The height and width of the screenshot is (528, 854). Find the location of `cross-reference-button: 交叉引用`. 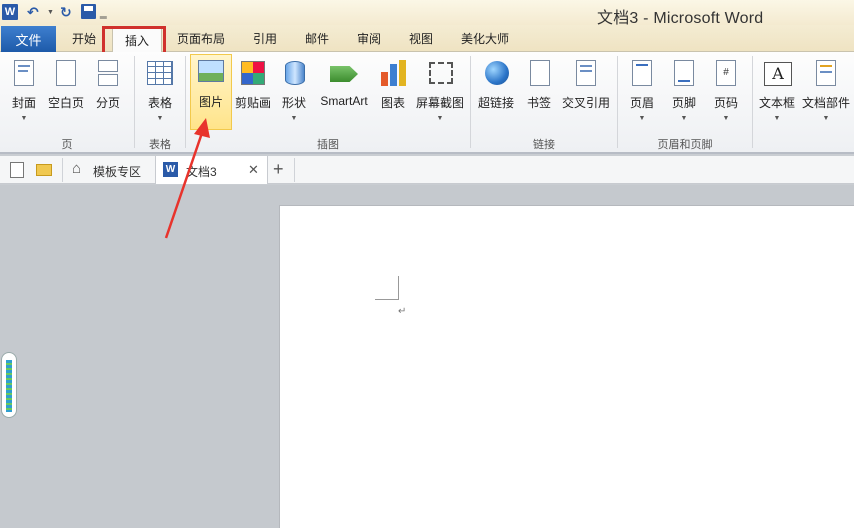

cross-reference-button: 交叉引用 is located at coordinates (586, 92).